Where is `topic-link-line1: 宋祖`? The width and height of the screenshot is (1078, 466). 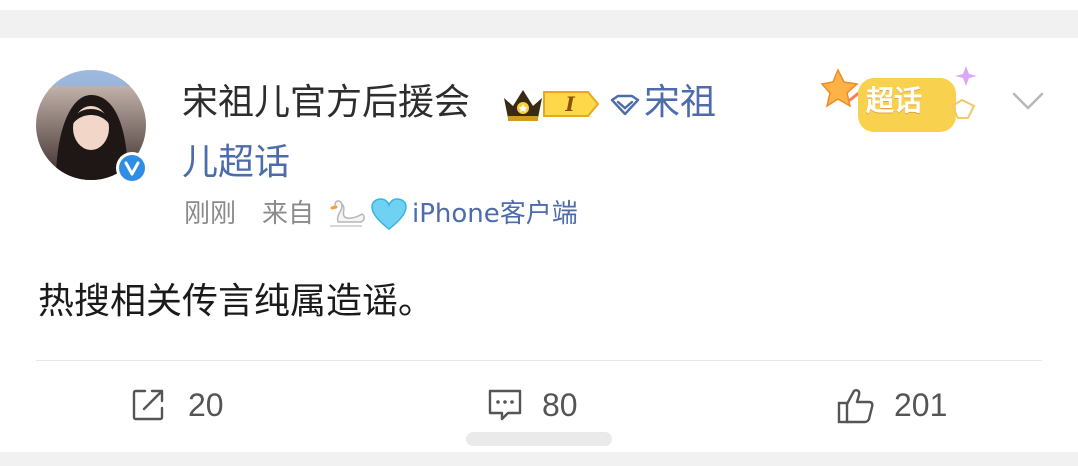
topic-link-line1: 宋祖 is located at coordinates (680, 103).